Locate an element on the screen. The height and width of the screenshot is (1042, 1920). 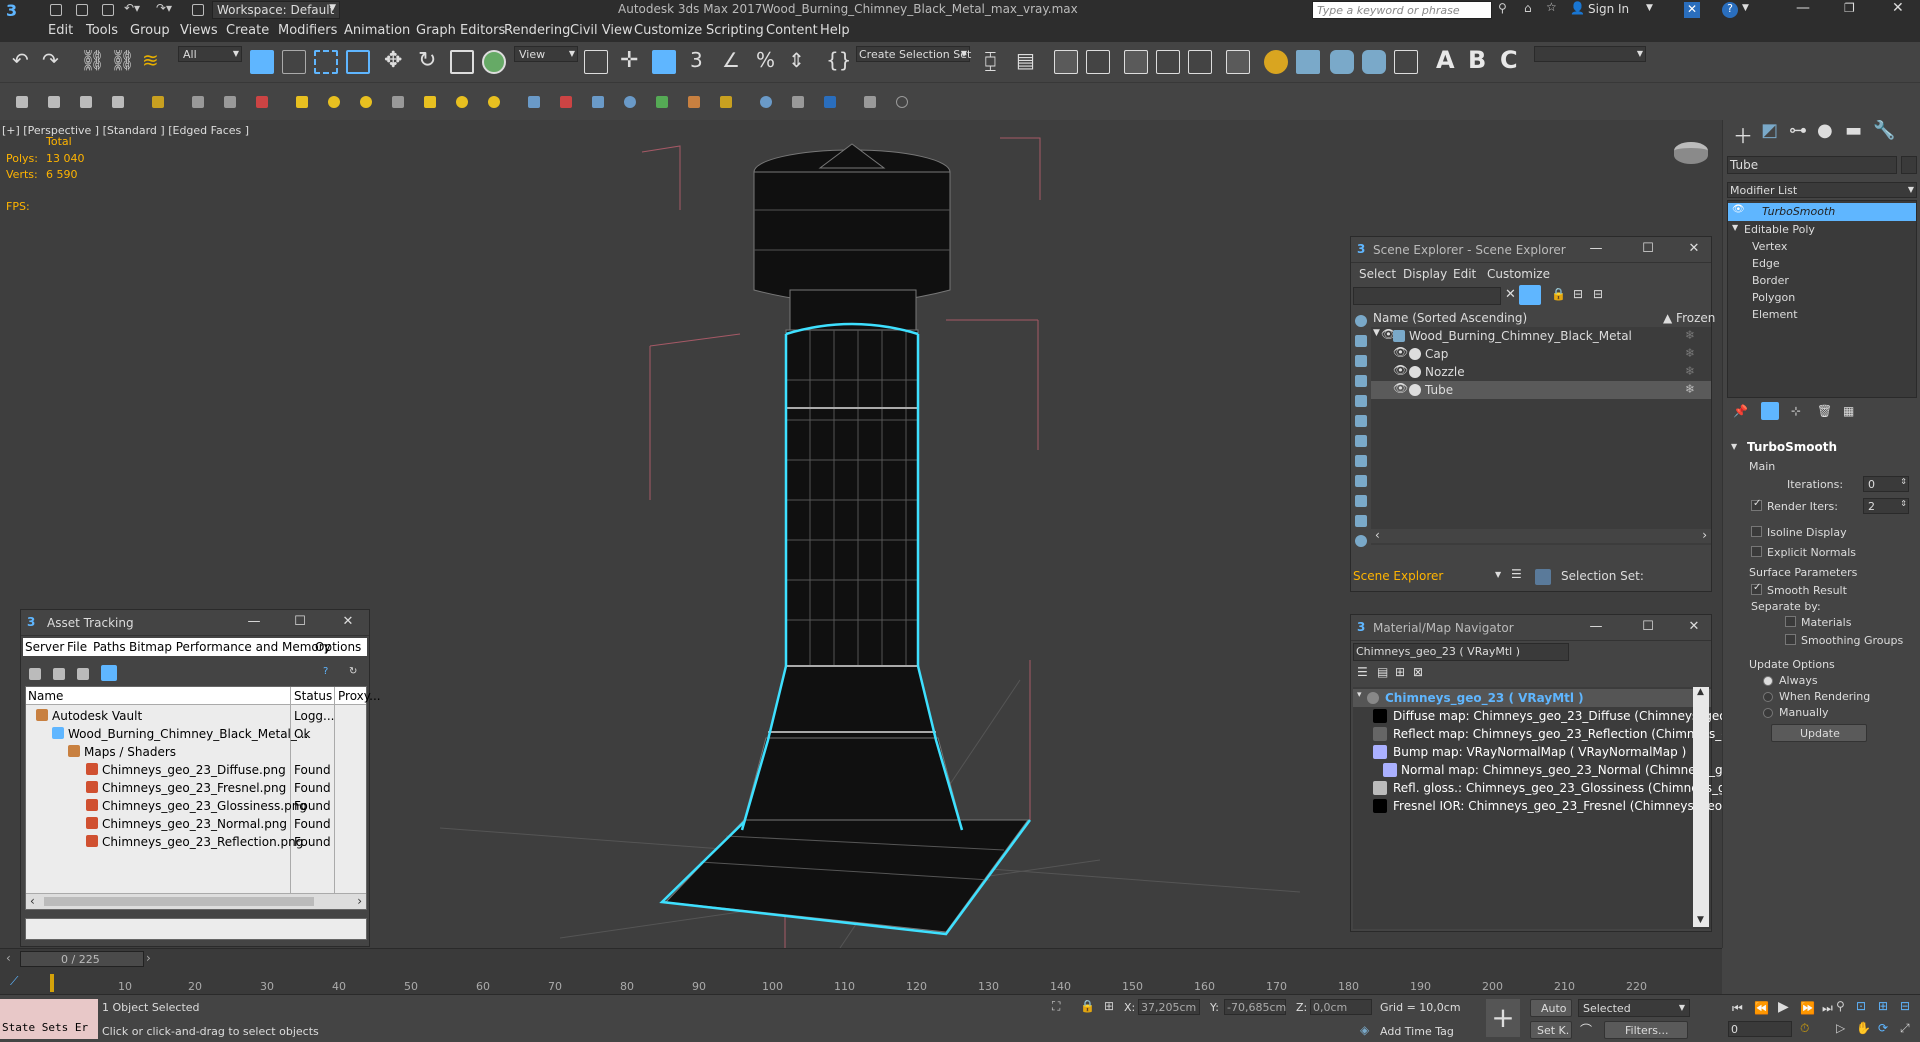
view-list-icon: ☰ is located at coordinates (1362, 672).